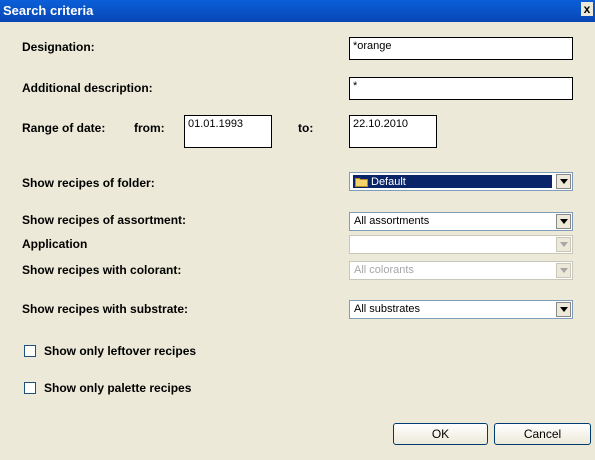  I want to click on substrate-dropdown-button, so click(563, 309).